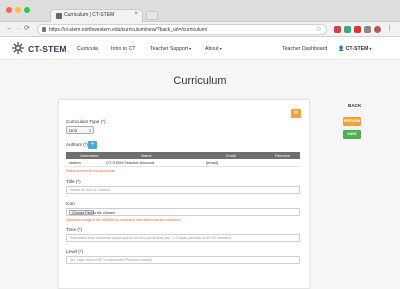 This screenshot has height=289, width=400. What do you see at coordinates (152, 15) in the screenshot?
I see `new-tab-button` at bounding box center [152, 15].